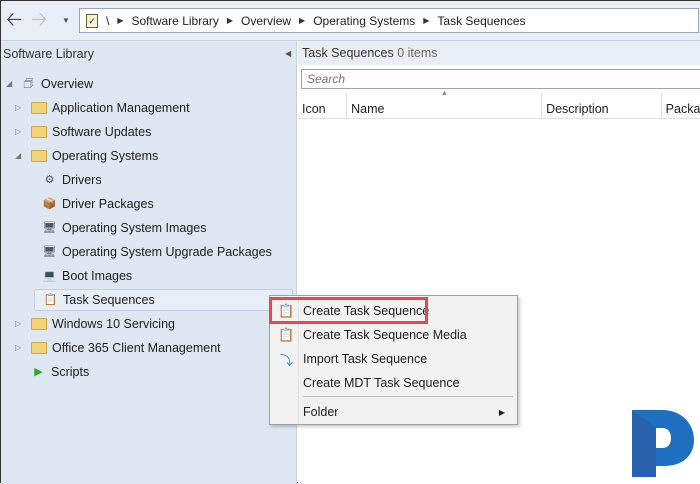 The height and width of the screenshot is (484, 700). I want to click on tree-item: Office 365 Client Management, so click(126, 348).